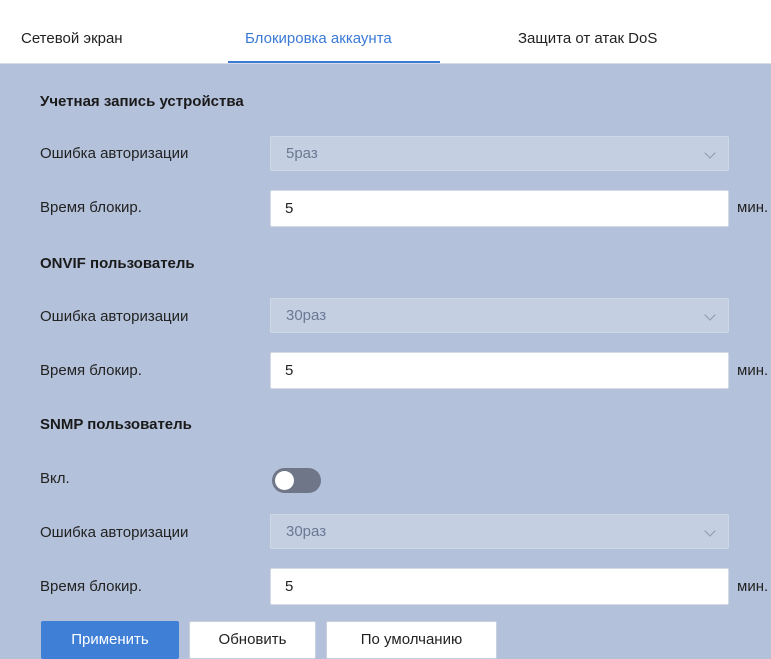 This screenshot has width=771, height=659. What do you see at coordinates (587, 38) in the screenshot?
I see `tab-dos-protection: Защита от атак DoS` at bounding box center [587, 38].